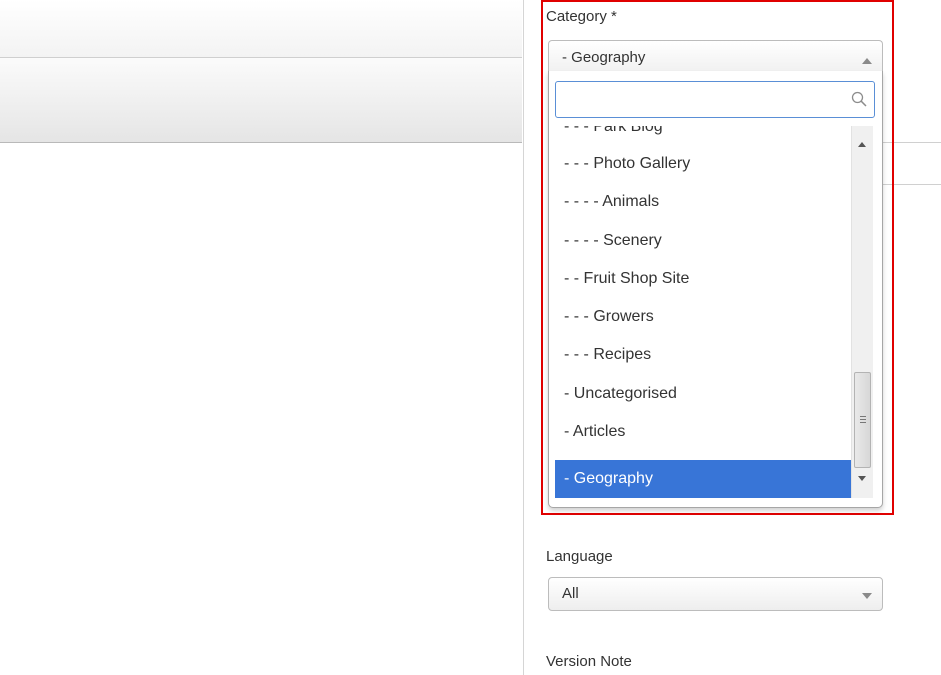 Image resolution: width=941 pixels, height=675 pixels. What do you see at coordinates (570, 593) in the screenshot?
I see `language-selected-value: All` at bounding box center [570, 593].